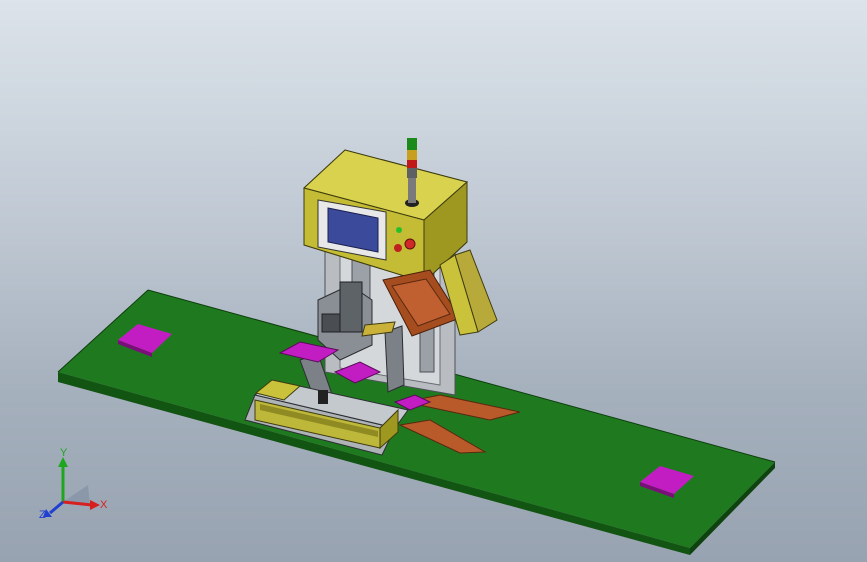  What do you see at coordinates (323, 397) in the screenshot?
I see `carriage-block` at bounding box center [323, 397].